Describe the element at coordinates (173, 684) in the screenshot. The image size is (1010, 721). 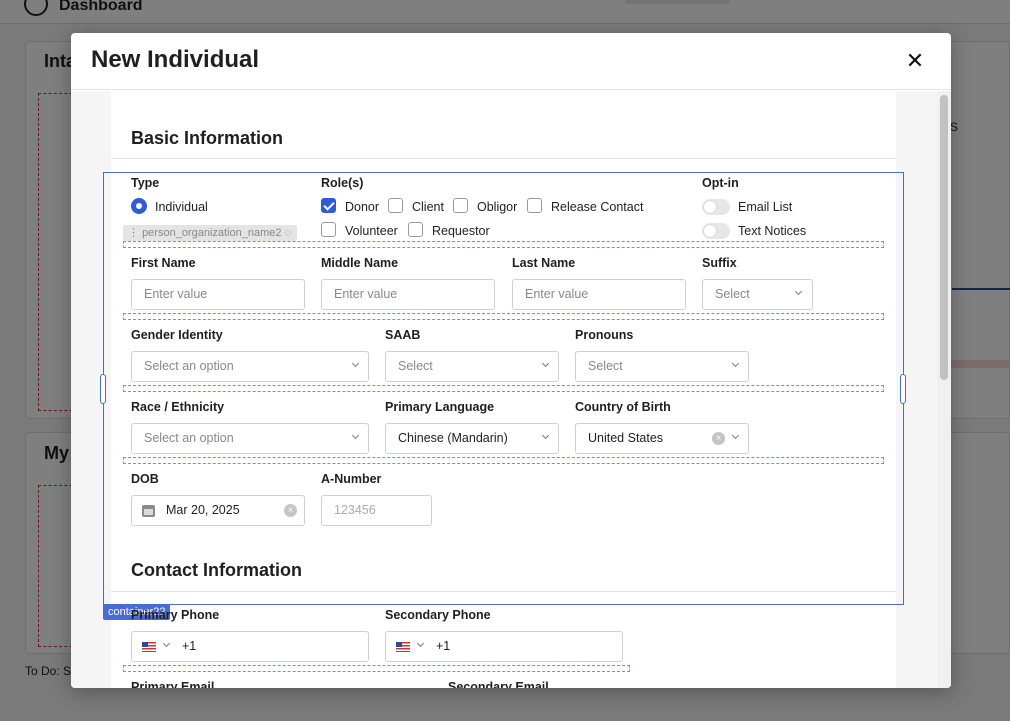
I see `primary-email-label: Primary Email` at that location.